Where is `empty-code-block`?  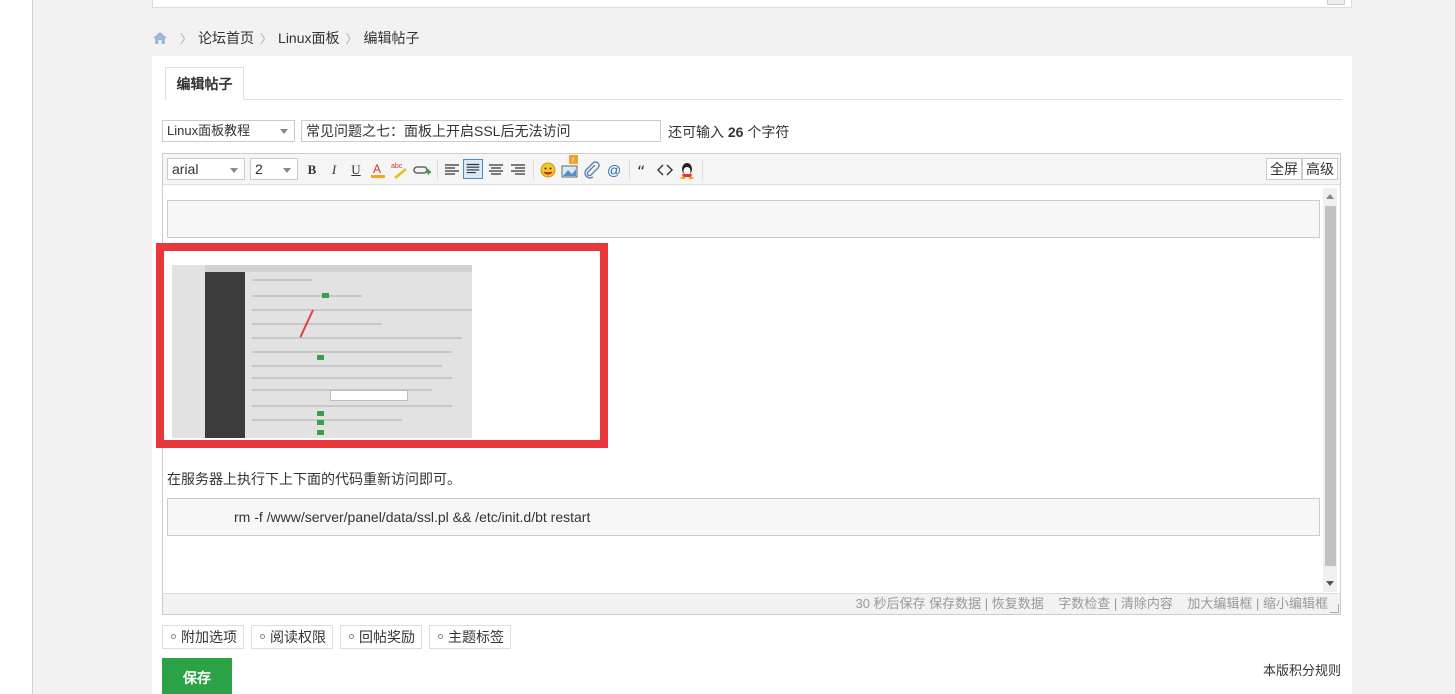
empty-code-block is located at coordinates (743, 219).